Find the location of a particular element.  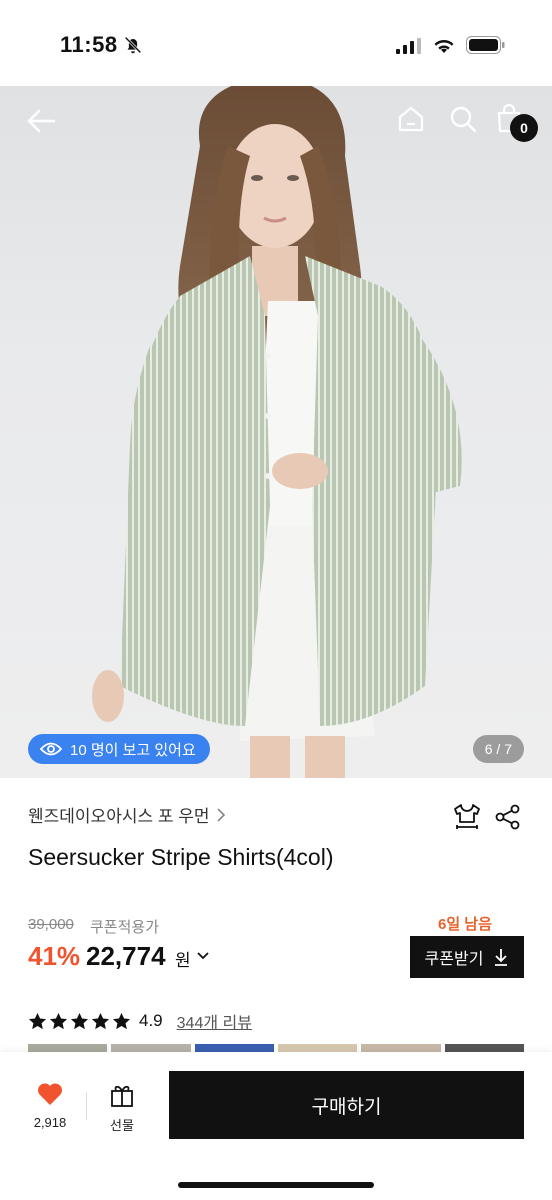

buy-button-label: 구매하기 is located at coordinates (346, 1107).